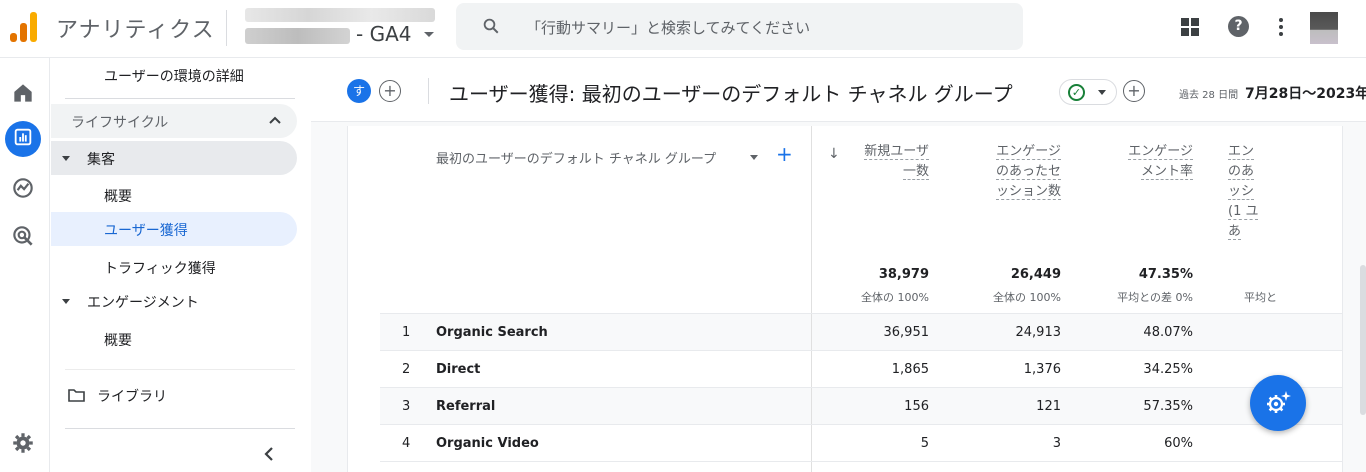 This screenshot has height=472, width=1366. What do you see at coordinates (1260, 297) in the screenshot?
I see `total-sub-col4: 平均と` at bounding box center [1260, 297].